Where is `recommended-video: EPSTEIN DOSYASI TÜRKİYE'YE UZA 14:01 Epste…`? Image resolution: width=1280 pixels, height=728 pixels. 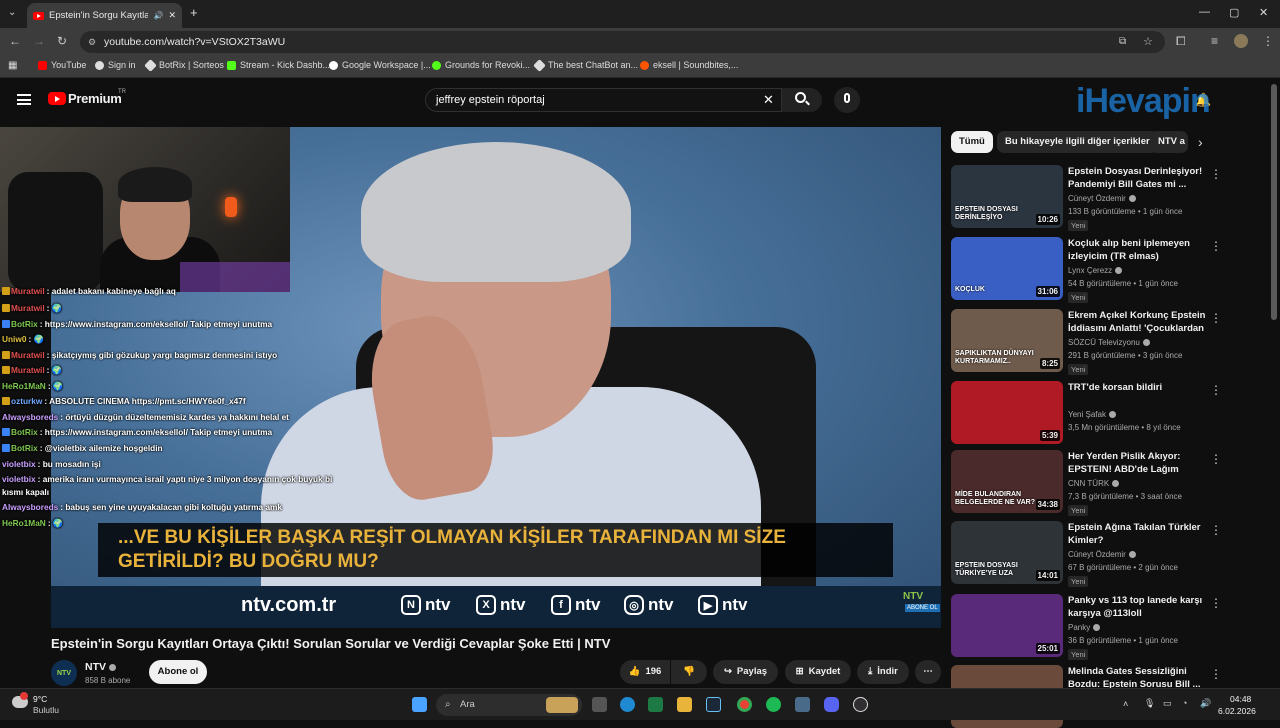
recommended-video: EPSTEIN DOSYASI TÜRKİYE'YE UZA 14:01 Epste… is located at coordinates (1101, 554).